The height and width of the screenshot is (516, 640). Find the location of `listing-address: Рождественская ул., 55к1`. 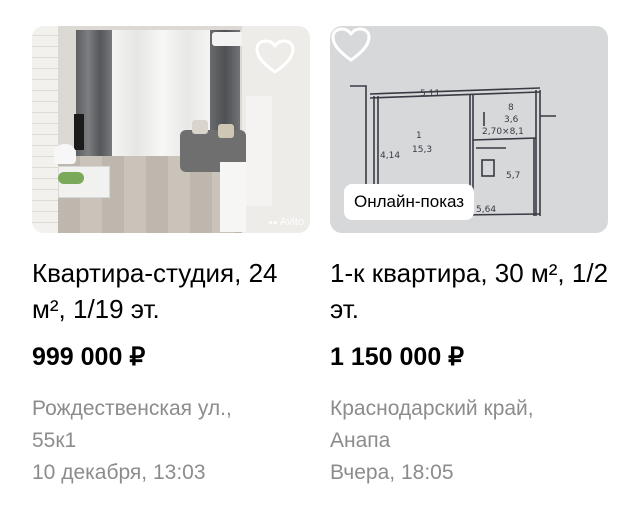

listing-address: Рождественская ул., 55к1 is located at coordinates (132, 424).